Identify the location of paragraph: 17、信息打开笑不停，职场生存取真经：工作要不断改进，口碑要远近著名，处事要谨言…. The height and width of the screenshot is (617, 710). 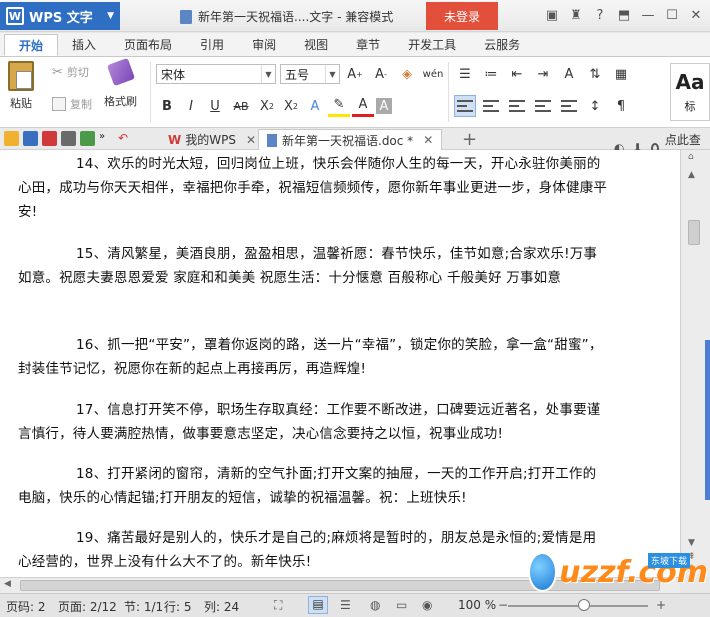
(309, 422).